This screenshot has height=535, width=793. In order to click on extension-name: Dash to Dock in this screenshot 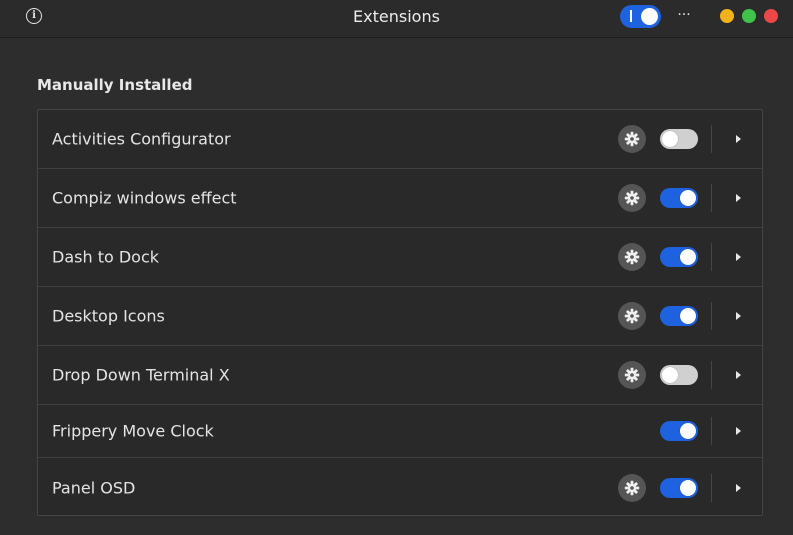, I will do `click(106, 257)`.